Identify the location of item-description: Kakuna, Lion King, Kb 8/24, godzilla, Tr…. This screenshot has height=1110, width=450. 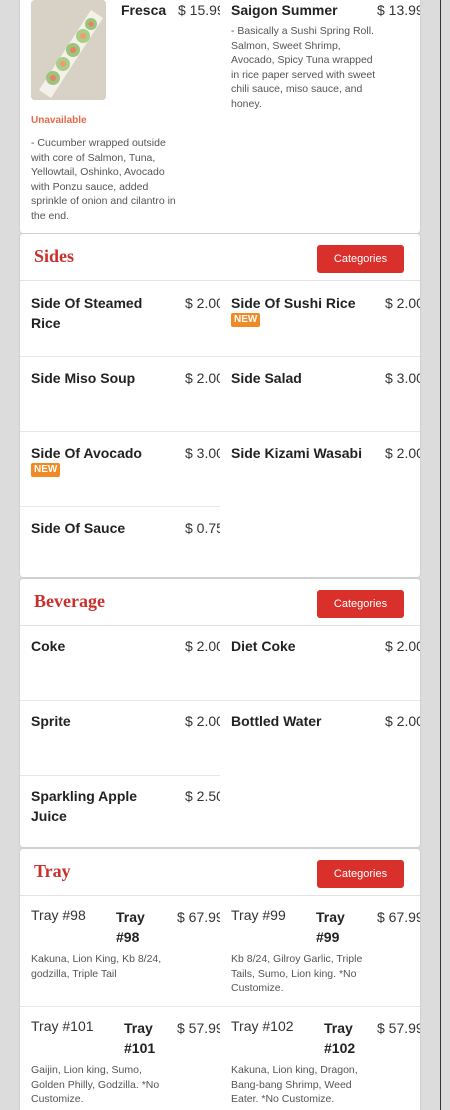
(96, 966).